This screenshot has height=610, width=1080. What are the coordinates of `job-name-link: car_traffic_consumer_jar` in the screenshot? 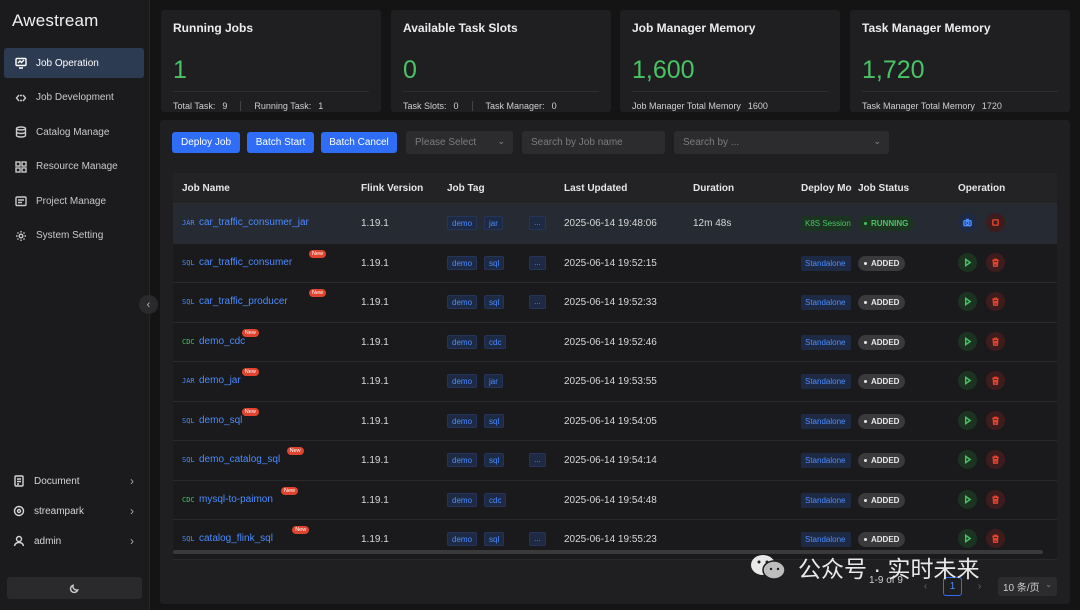 It's located at (254, 222).